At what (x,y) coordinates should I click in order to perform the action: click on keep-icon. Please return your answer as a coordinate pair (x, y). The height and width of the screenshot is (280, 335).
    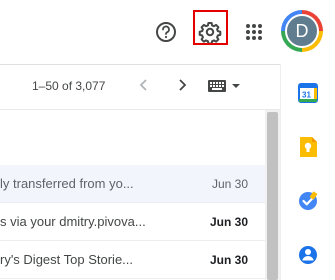
    Looking at the image, I should click on (308, 147).